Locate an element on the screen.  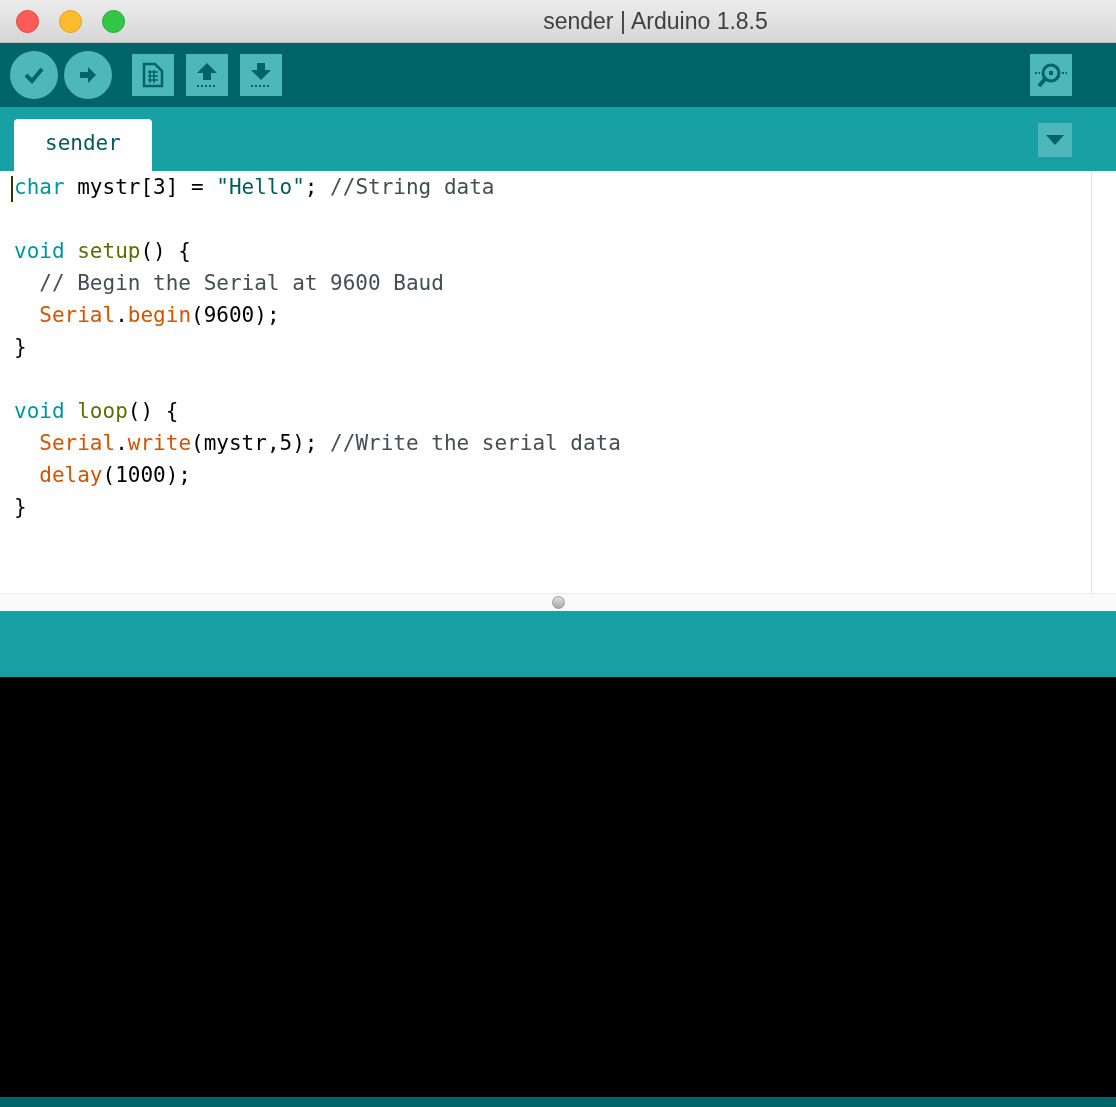
new-button is located at coordinates (153, 75).